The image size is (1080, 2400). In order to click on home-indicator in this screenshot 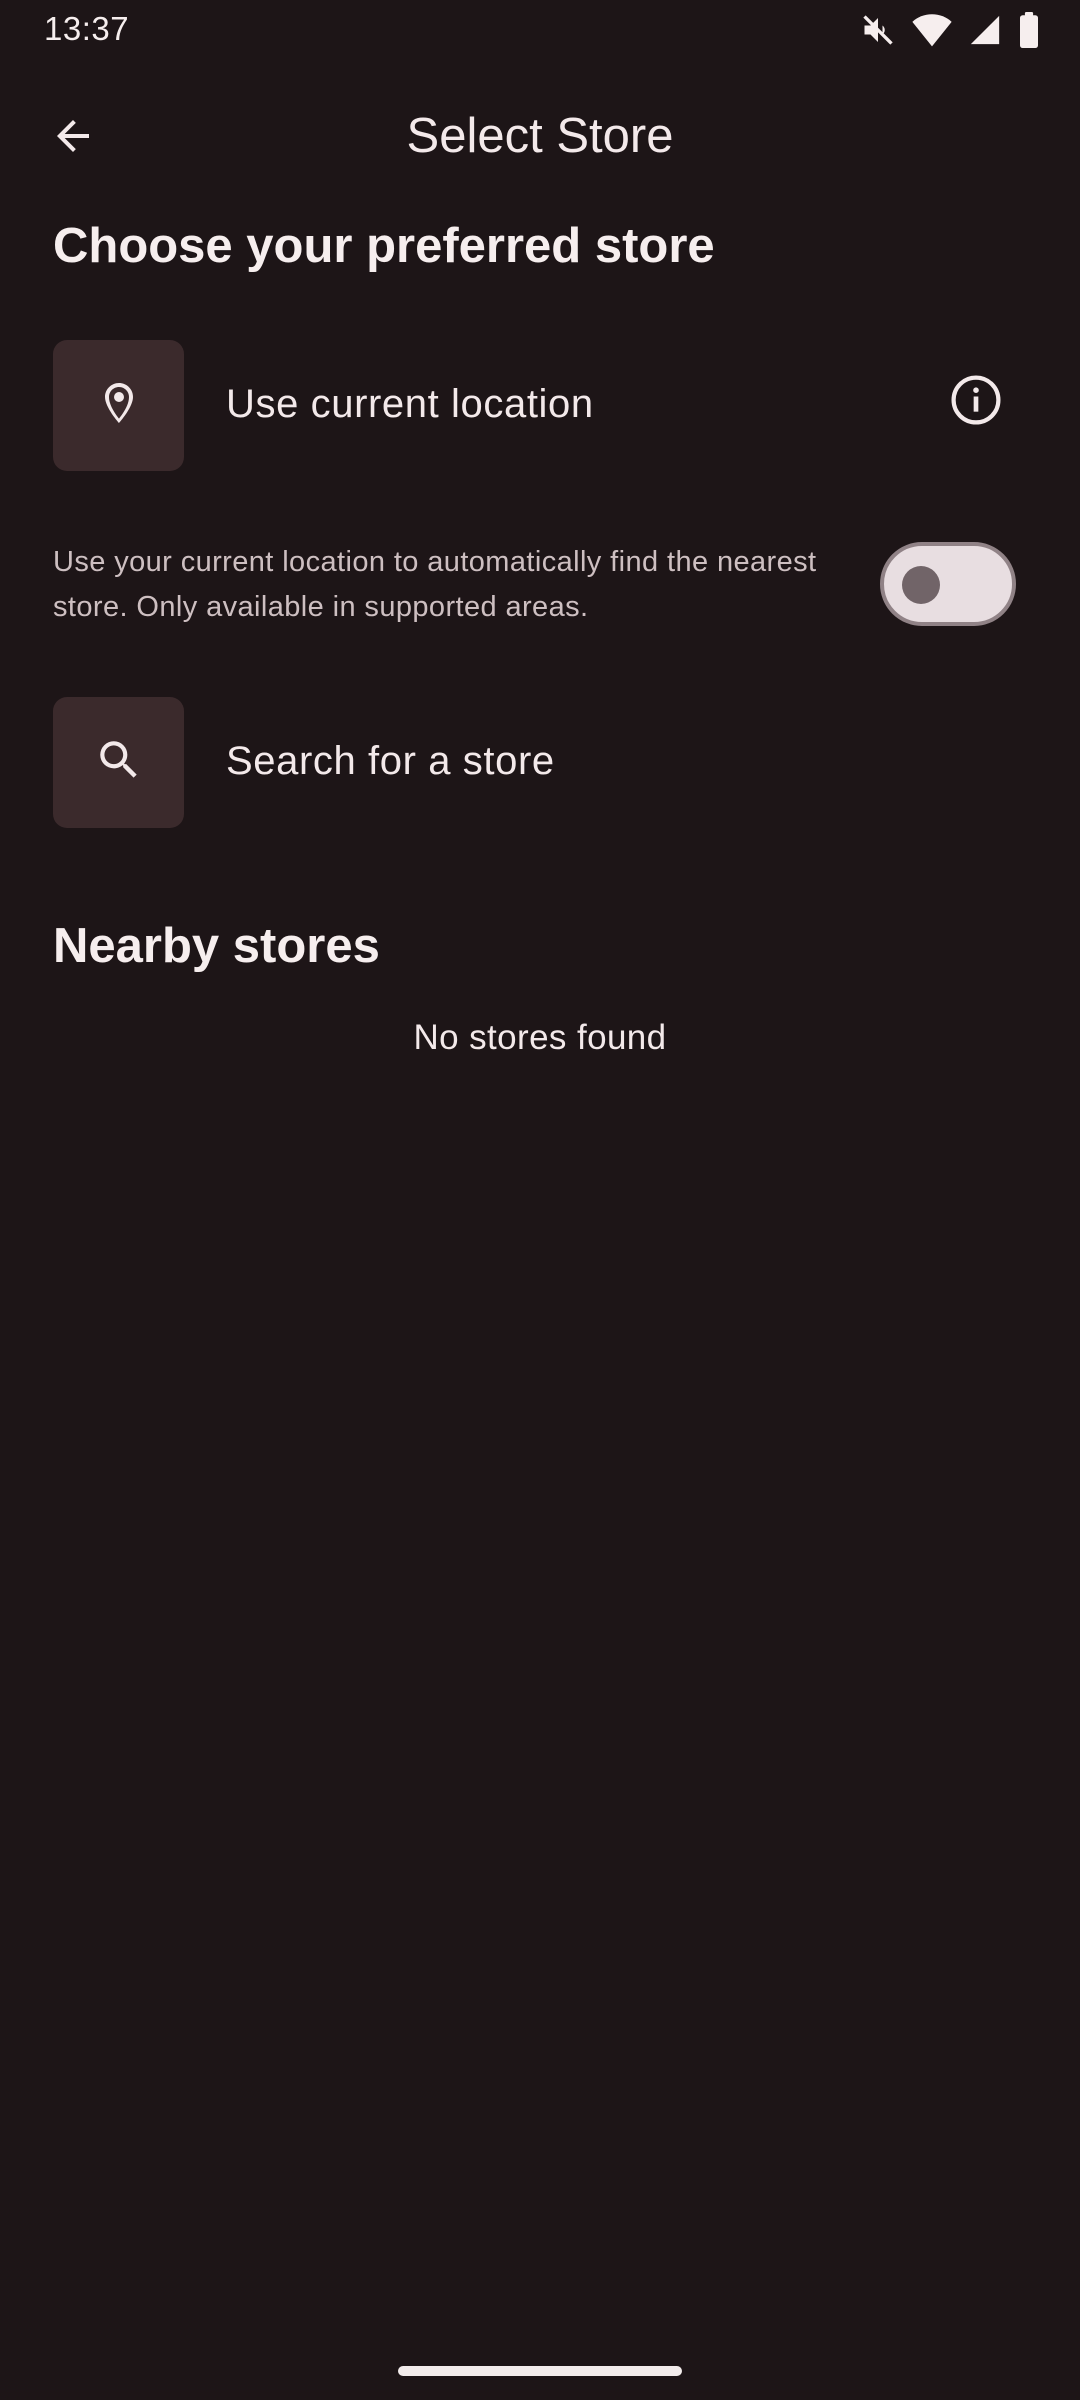, I will do `click(540, 2371)`.